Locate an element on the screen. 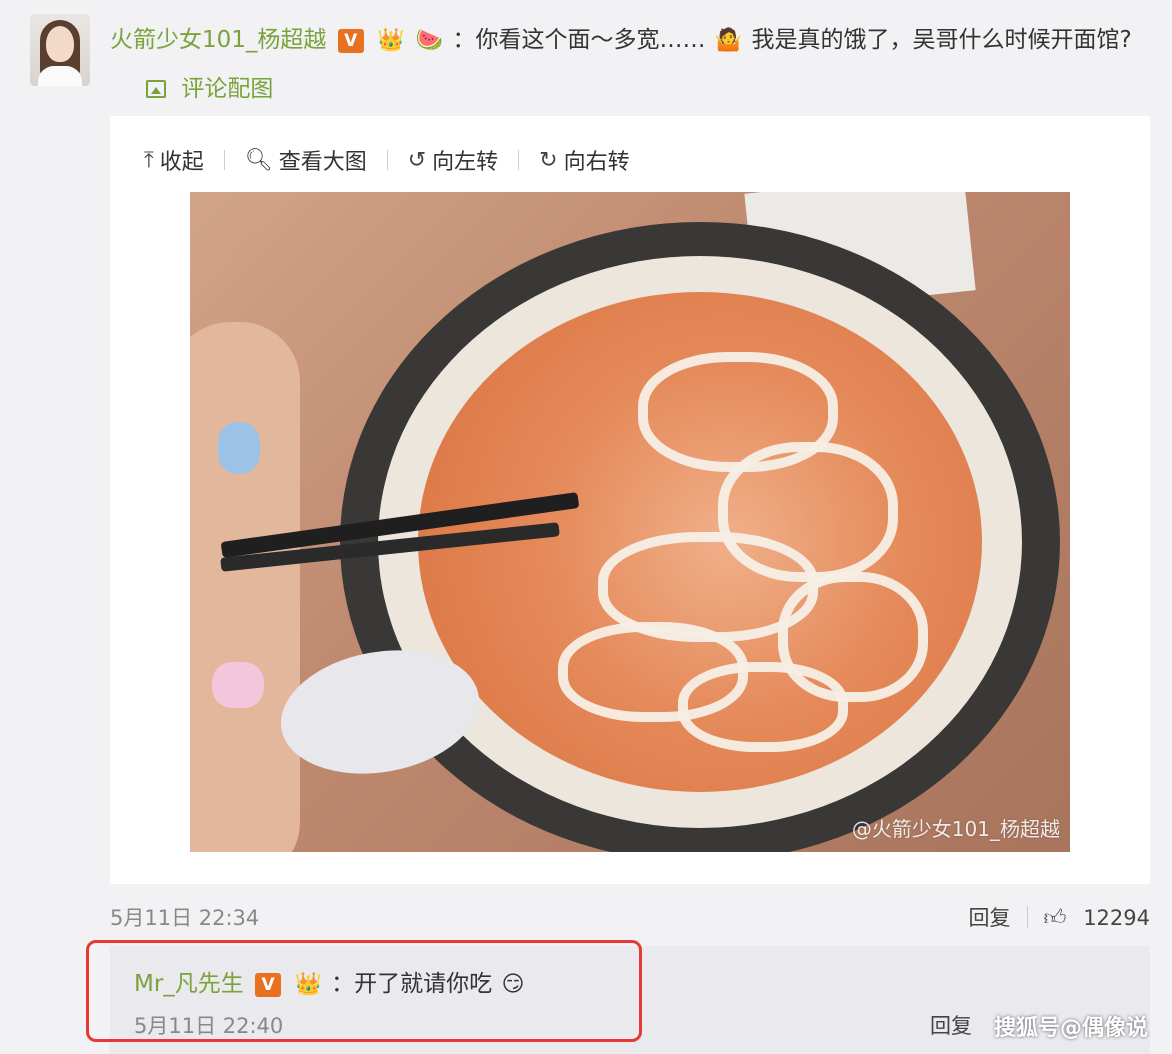 The height and width of the screenshot is (1054, 1172). rotate-right-icon: ↻ is located at coordinates (548, 160).